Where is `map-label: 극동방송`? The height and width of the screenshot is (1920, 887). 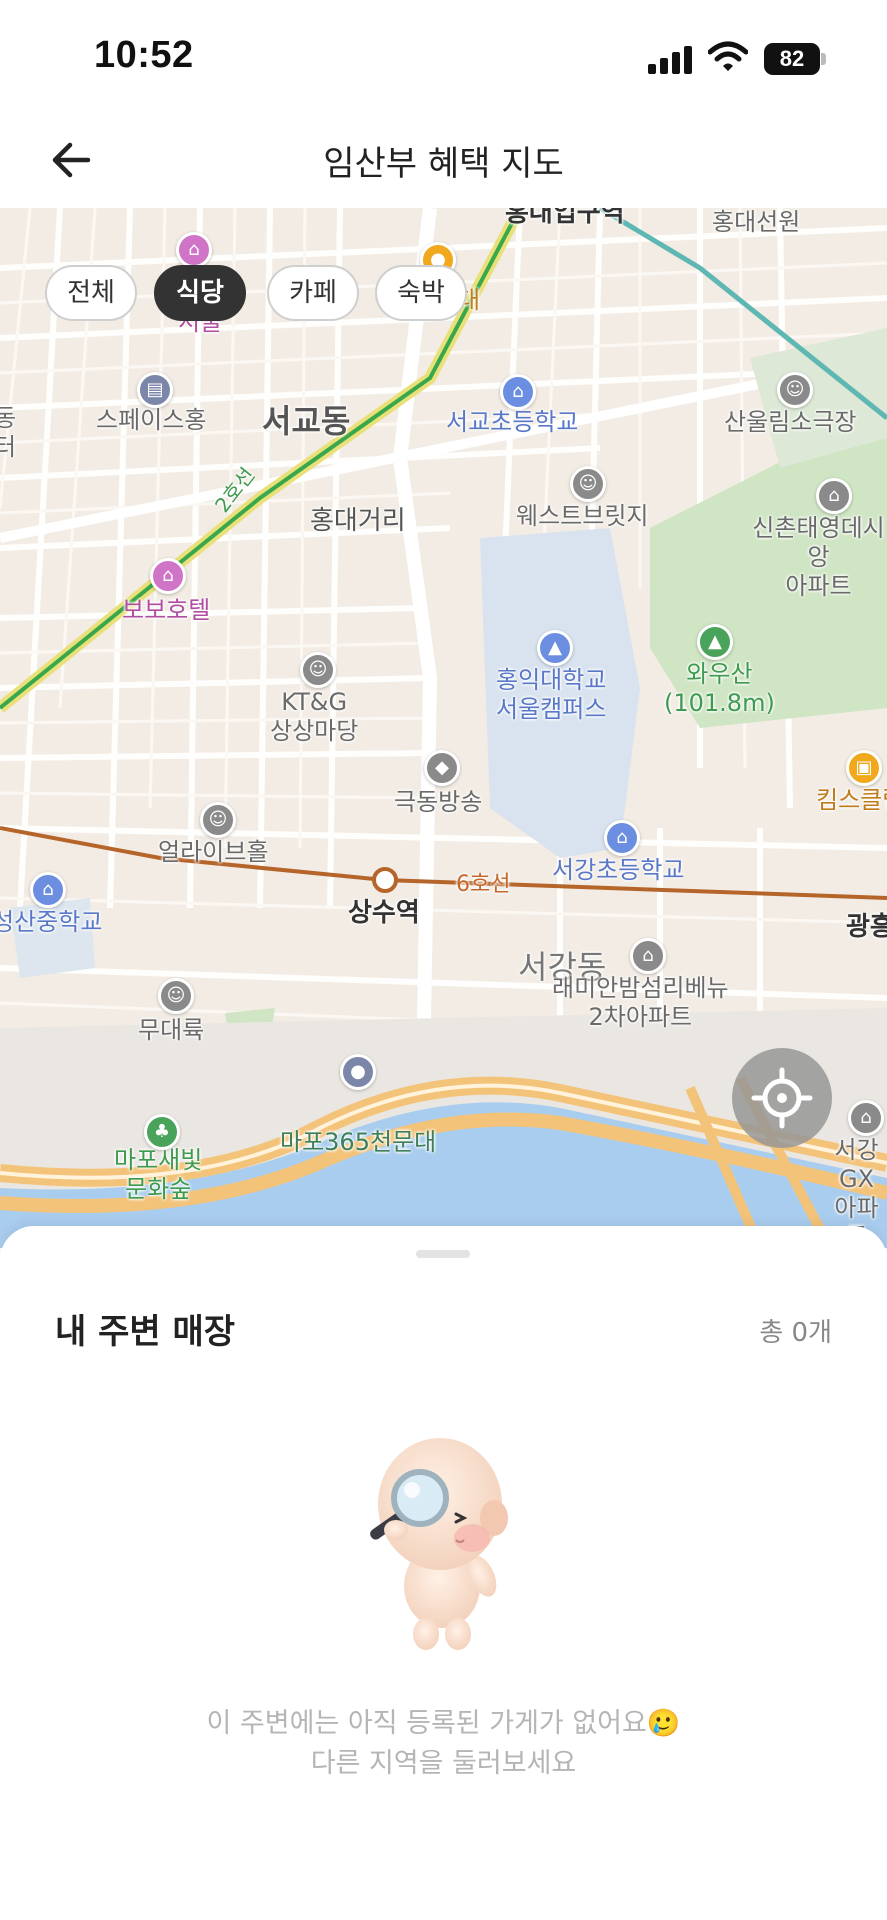 map-label: 극동방송 is located at coordinates (438, 802).